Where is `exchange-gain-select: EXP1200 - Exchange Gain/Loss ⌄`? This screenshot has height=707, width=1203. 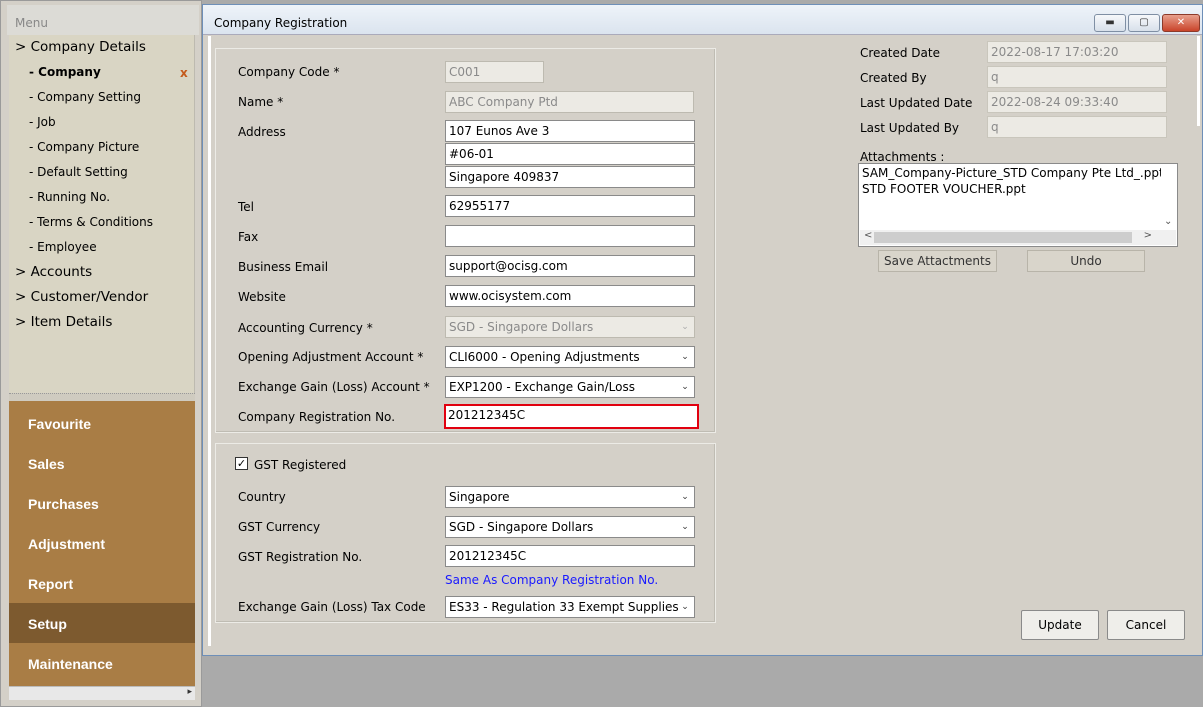
exchange-gain-select: EXP1200 - Exchange Gain/Loss ⌄ is located at coordinates (570, 387).